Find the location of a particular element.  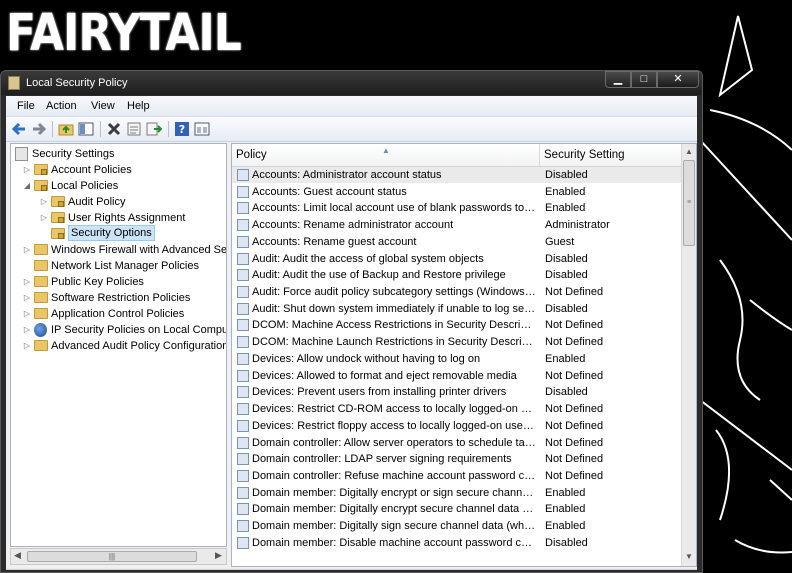

forward-icon is located at coordinates (39, 129).